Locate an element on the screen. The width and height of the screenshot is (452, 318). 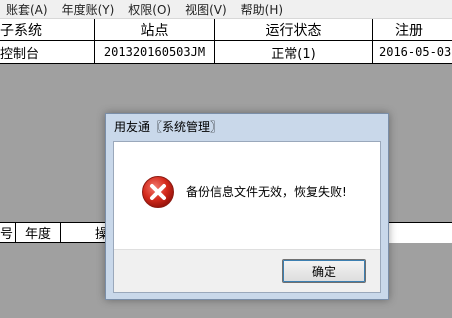
col-header-year: 年度 is located at coordinates (38, 233).